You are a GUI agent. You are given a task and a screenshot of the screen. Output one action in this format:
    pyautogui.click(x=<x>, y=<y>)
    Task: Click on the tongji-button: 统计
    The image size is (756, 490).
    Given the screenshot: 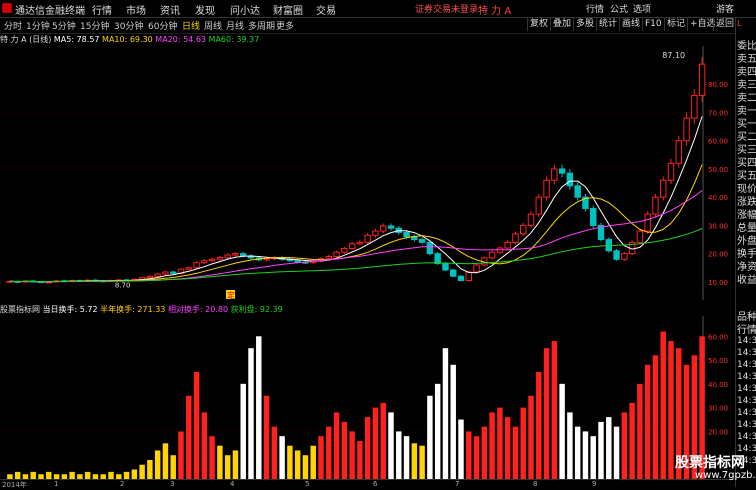 What is the action you would take?
    pyautogui.click(x=607, y=24)
    